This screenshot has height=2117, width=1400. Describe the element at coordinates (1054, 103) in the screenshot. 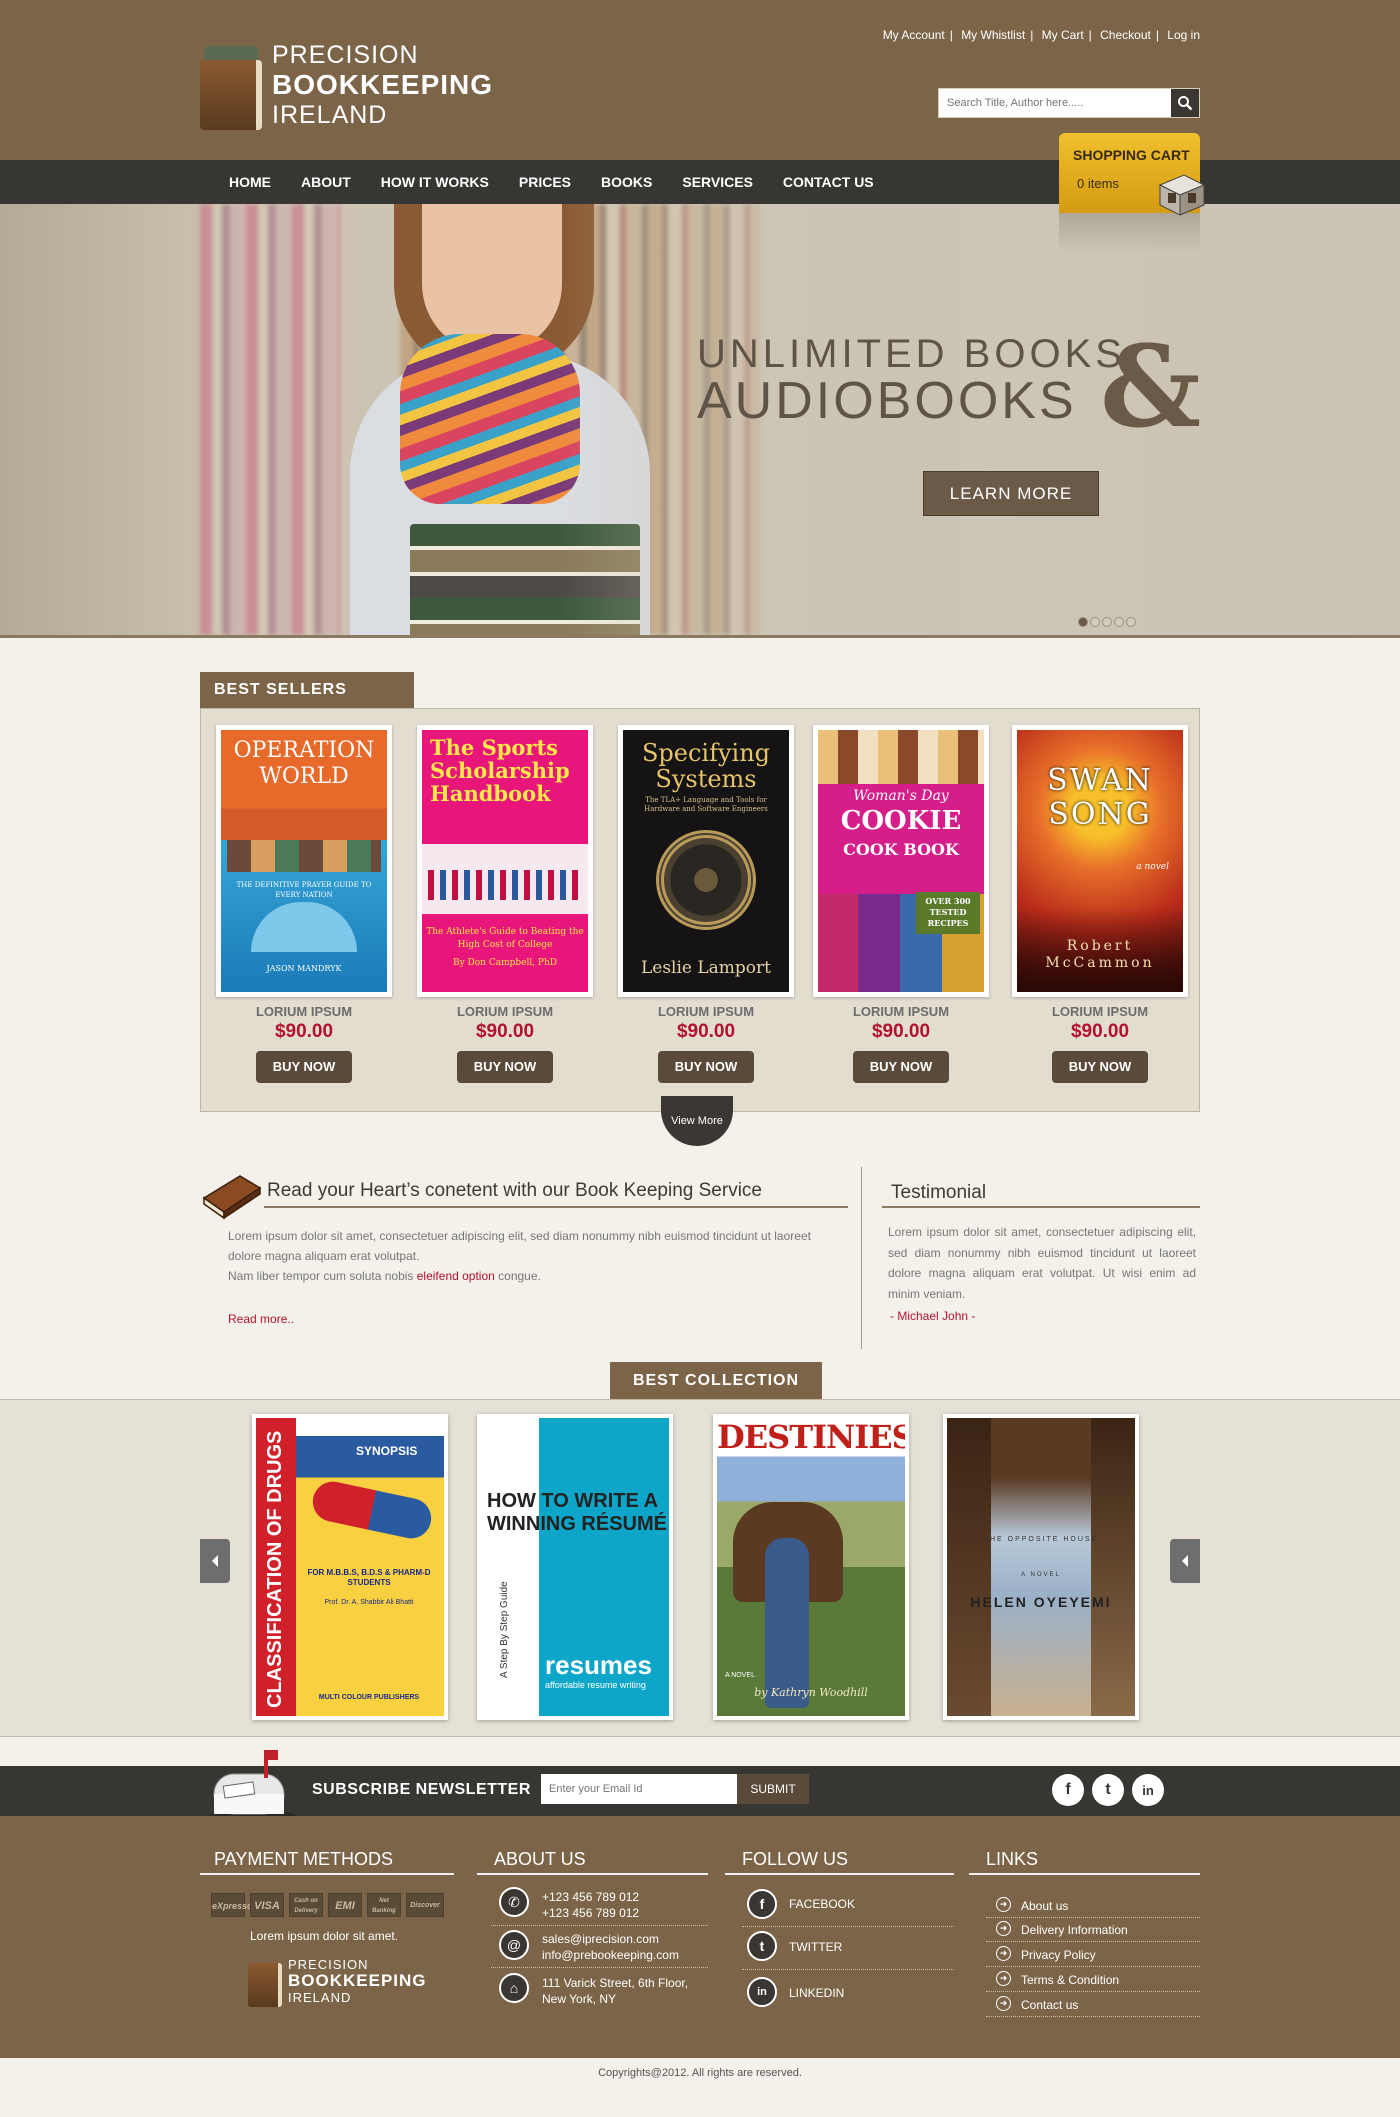

I see `search-input` at that location.